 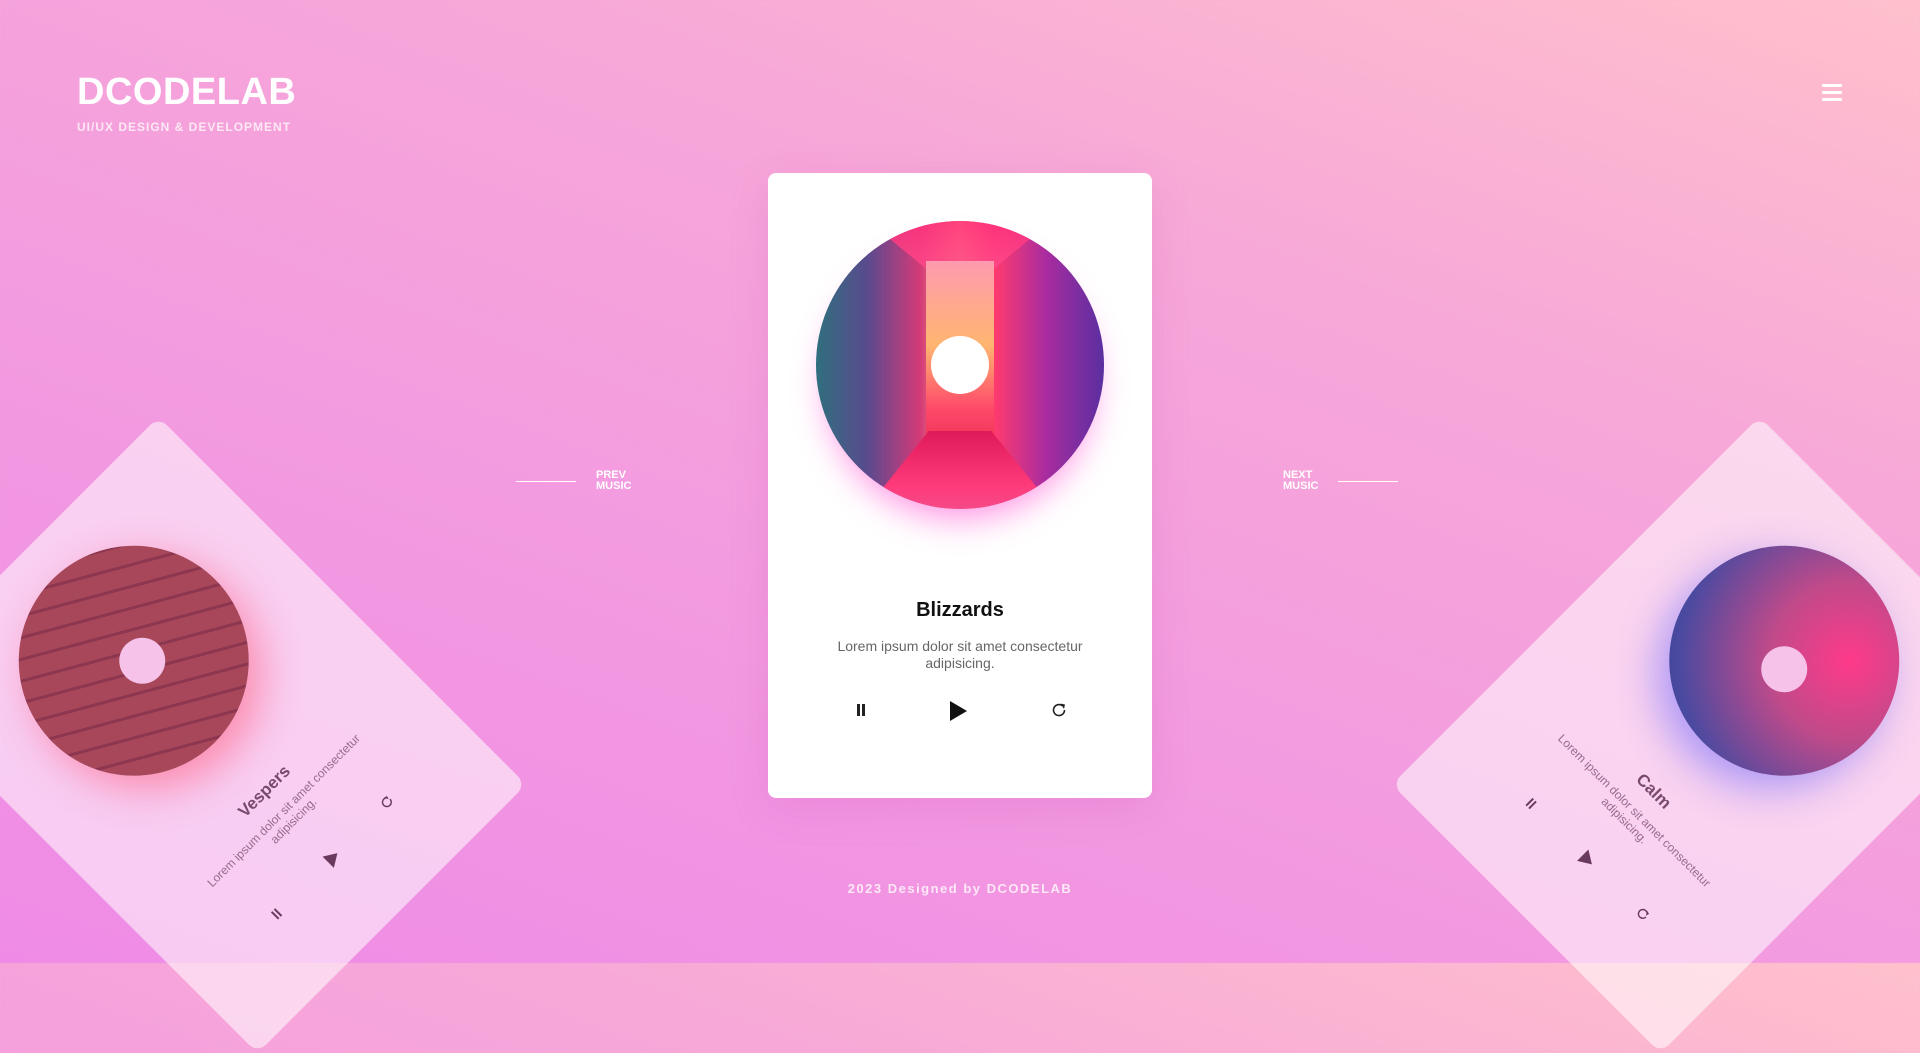 I want to click on hamburger-menu-icon, so click(x=1832, y=93).